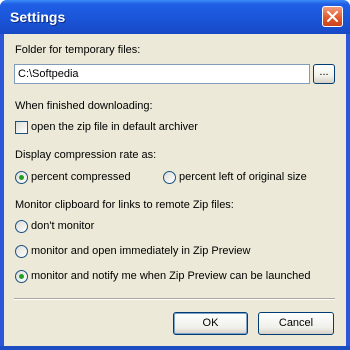 This screenshot has height=350, width=350. What do you see at coordinates (62, 226) in the screenshot?
I see `radio-dont-monitor-label: don't monitor` at bounding box center [62, 226].